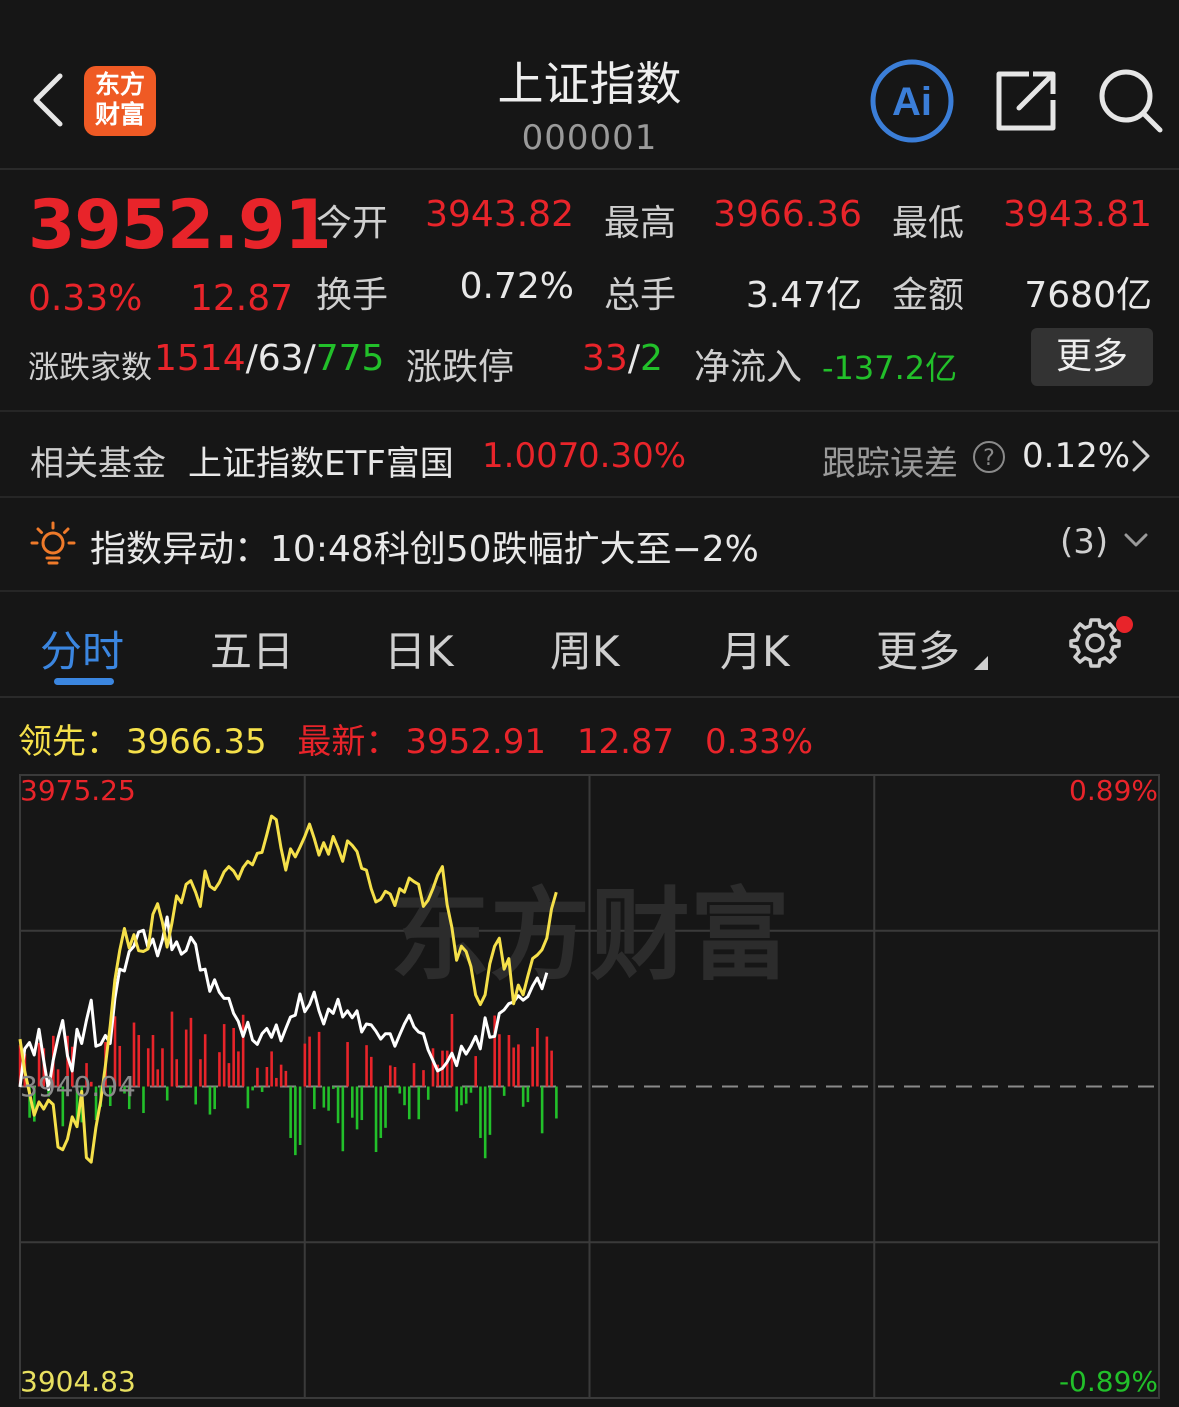 The height and width of the screenshot is (1407, 1179). I want to click on net-inflow-value: -137.2亿, so click(890, 368).